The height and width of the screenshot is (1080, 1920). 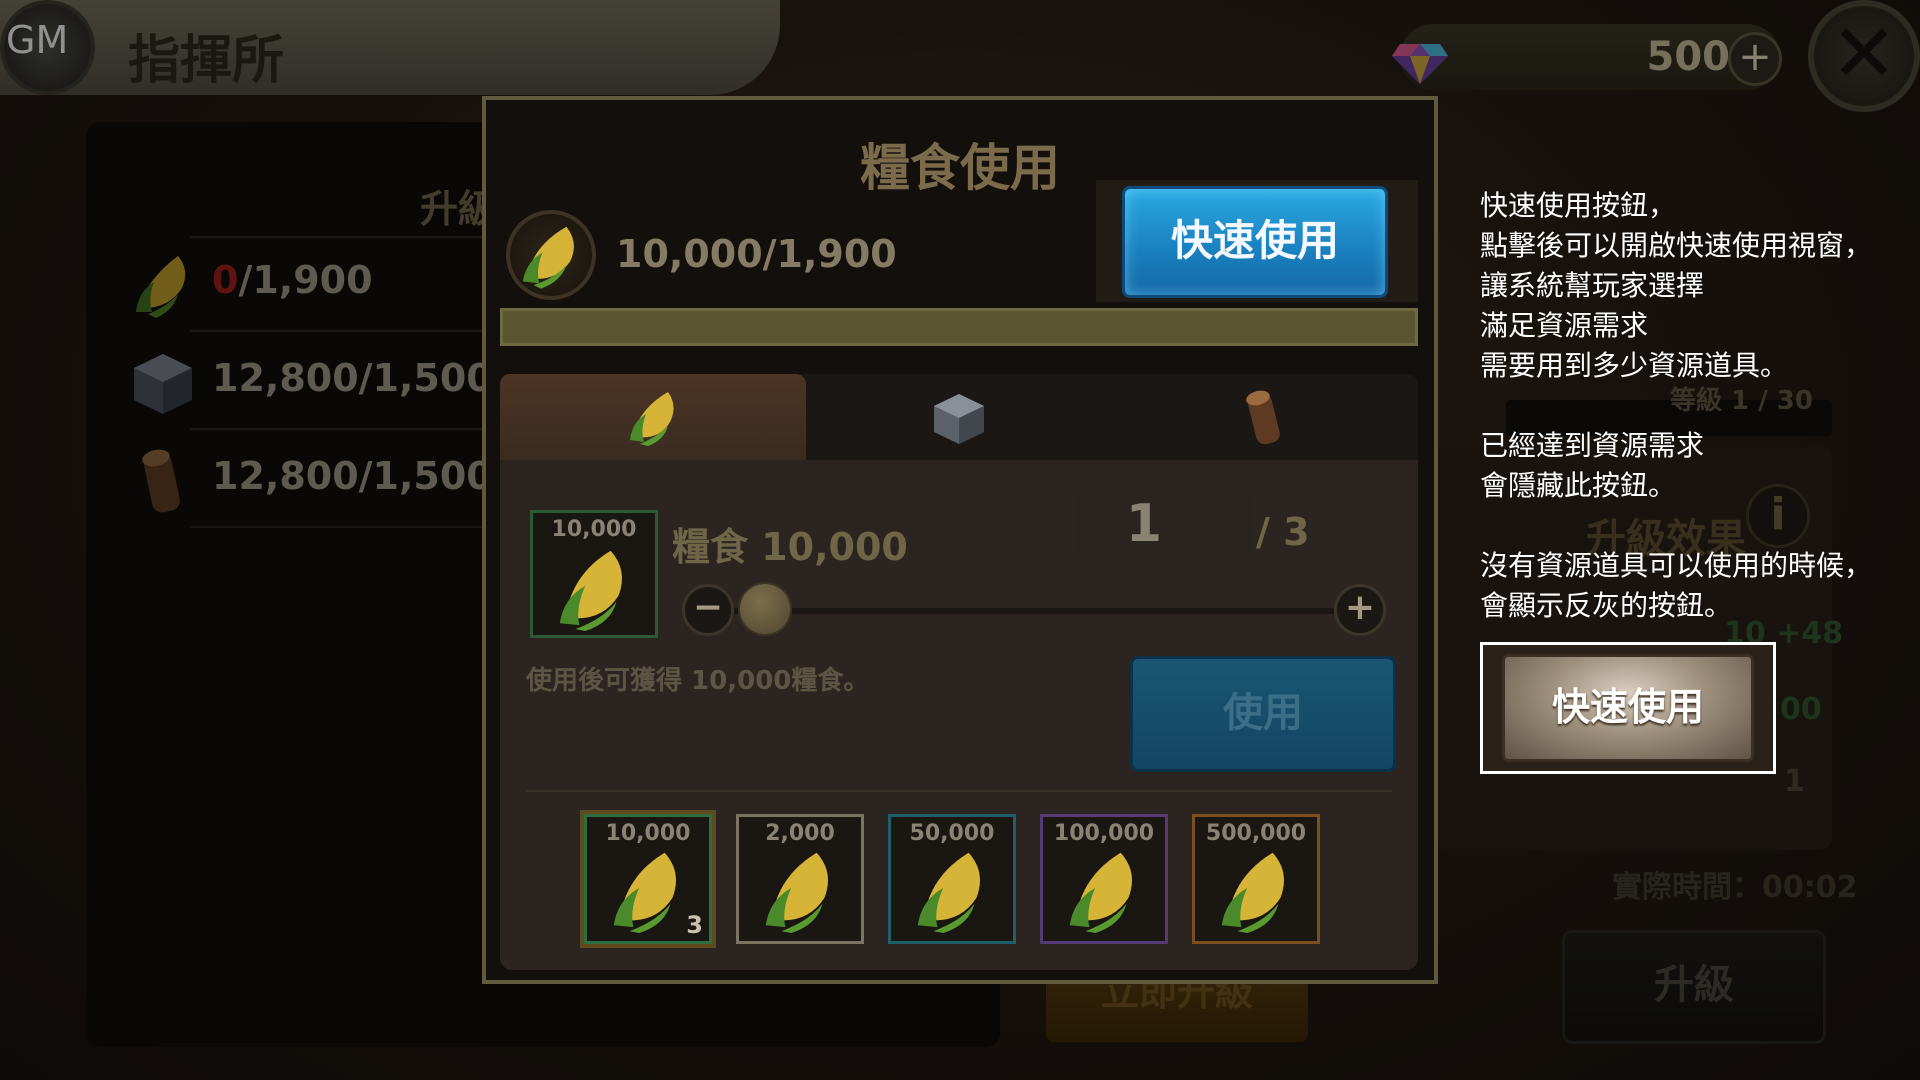 What do you see at coordinates (1564, 325) in the screenshot?
I see `tutorial-line: 滿足資源需求` at bounding box center [1564, 325].